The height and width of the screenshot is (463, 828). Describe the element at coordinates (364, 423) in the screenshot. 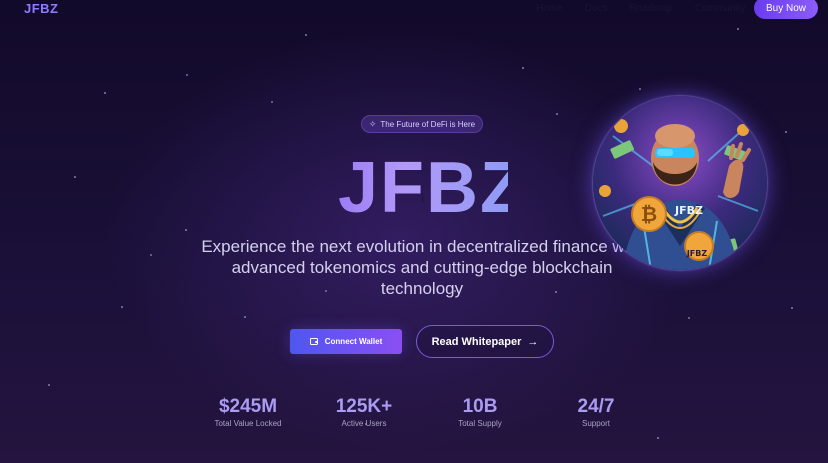

I see `stat-label: Active Users` at that location.